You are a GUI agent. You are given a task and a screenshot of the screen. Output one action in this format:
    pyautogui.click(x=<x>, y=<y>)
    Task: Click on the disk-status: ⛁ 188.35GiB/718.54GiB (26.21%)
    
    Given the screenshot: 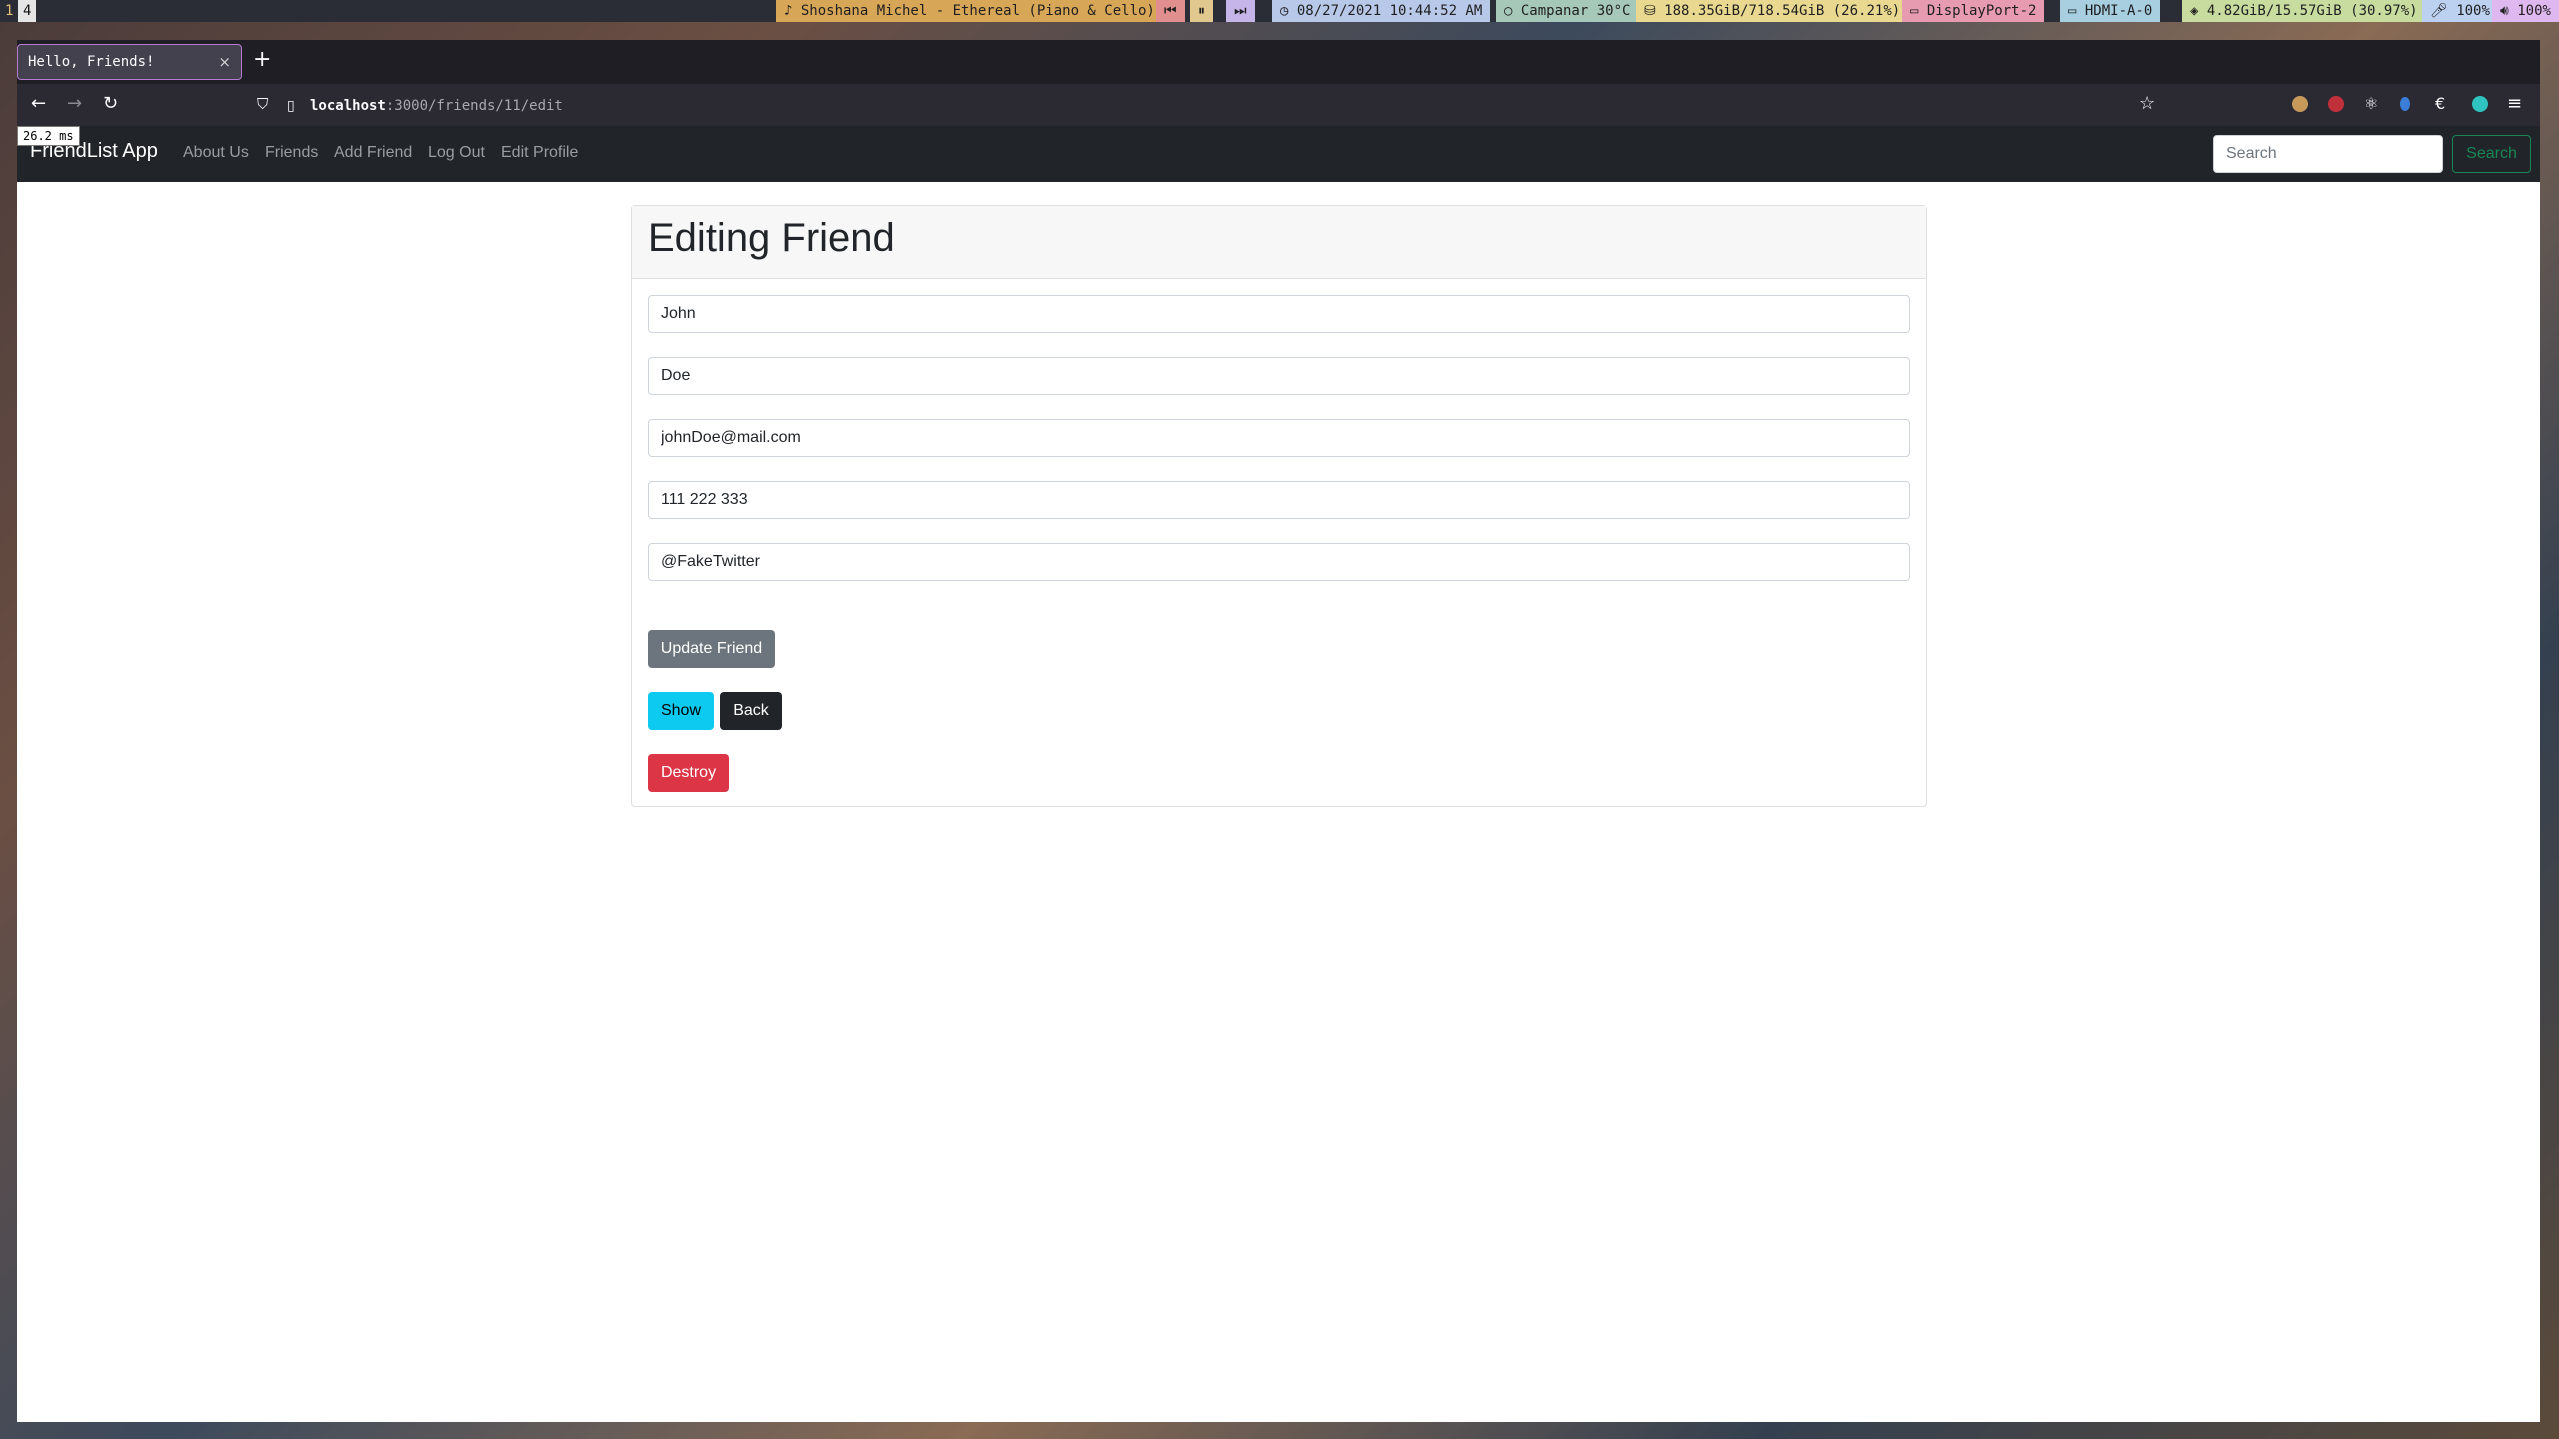 What is the action you would take?
    pyautogui.click(x=1772, y=11)
    